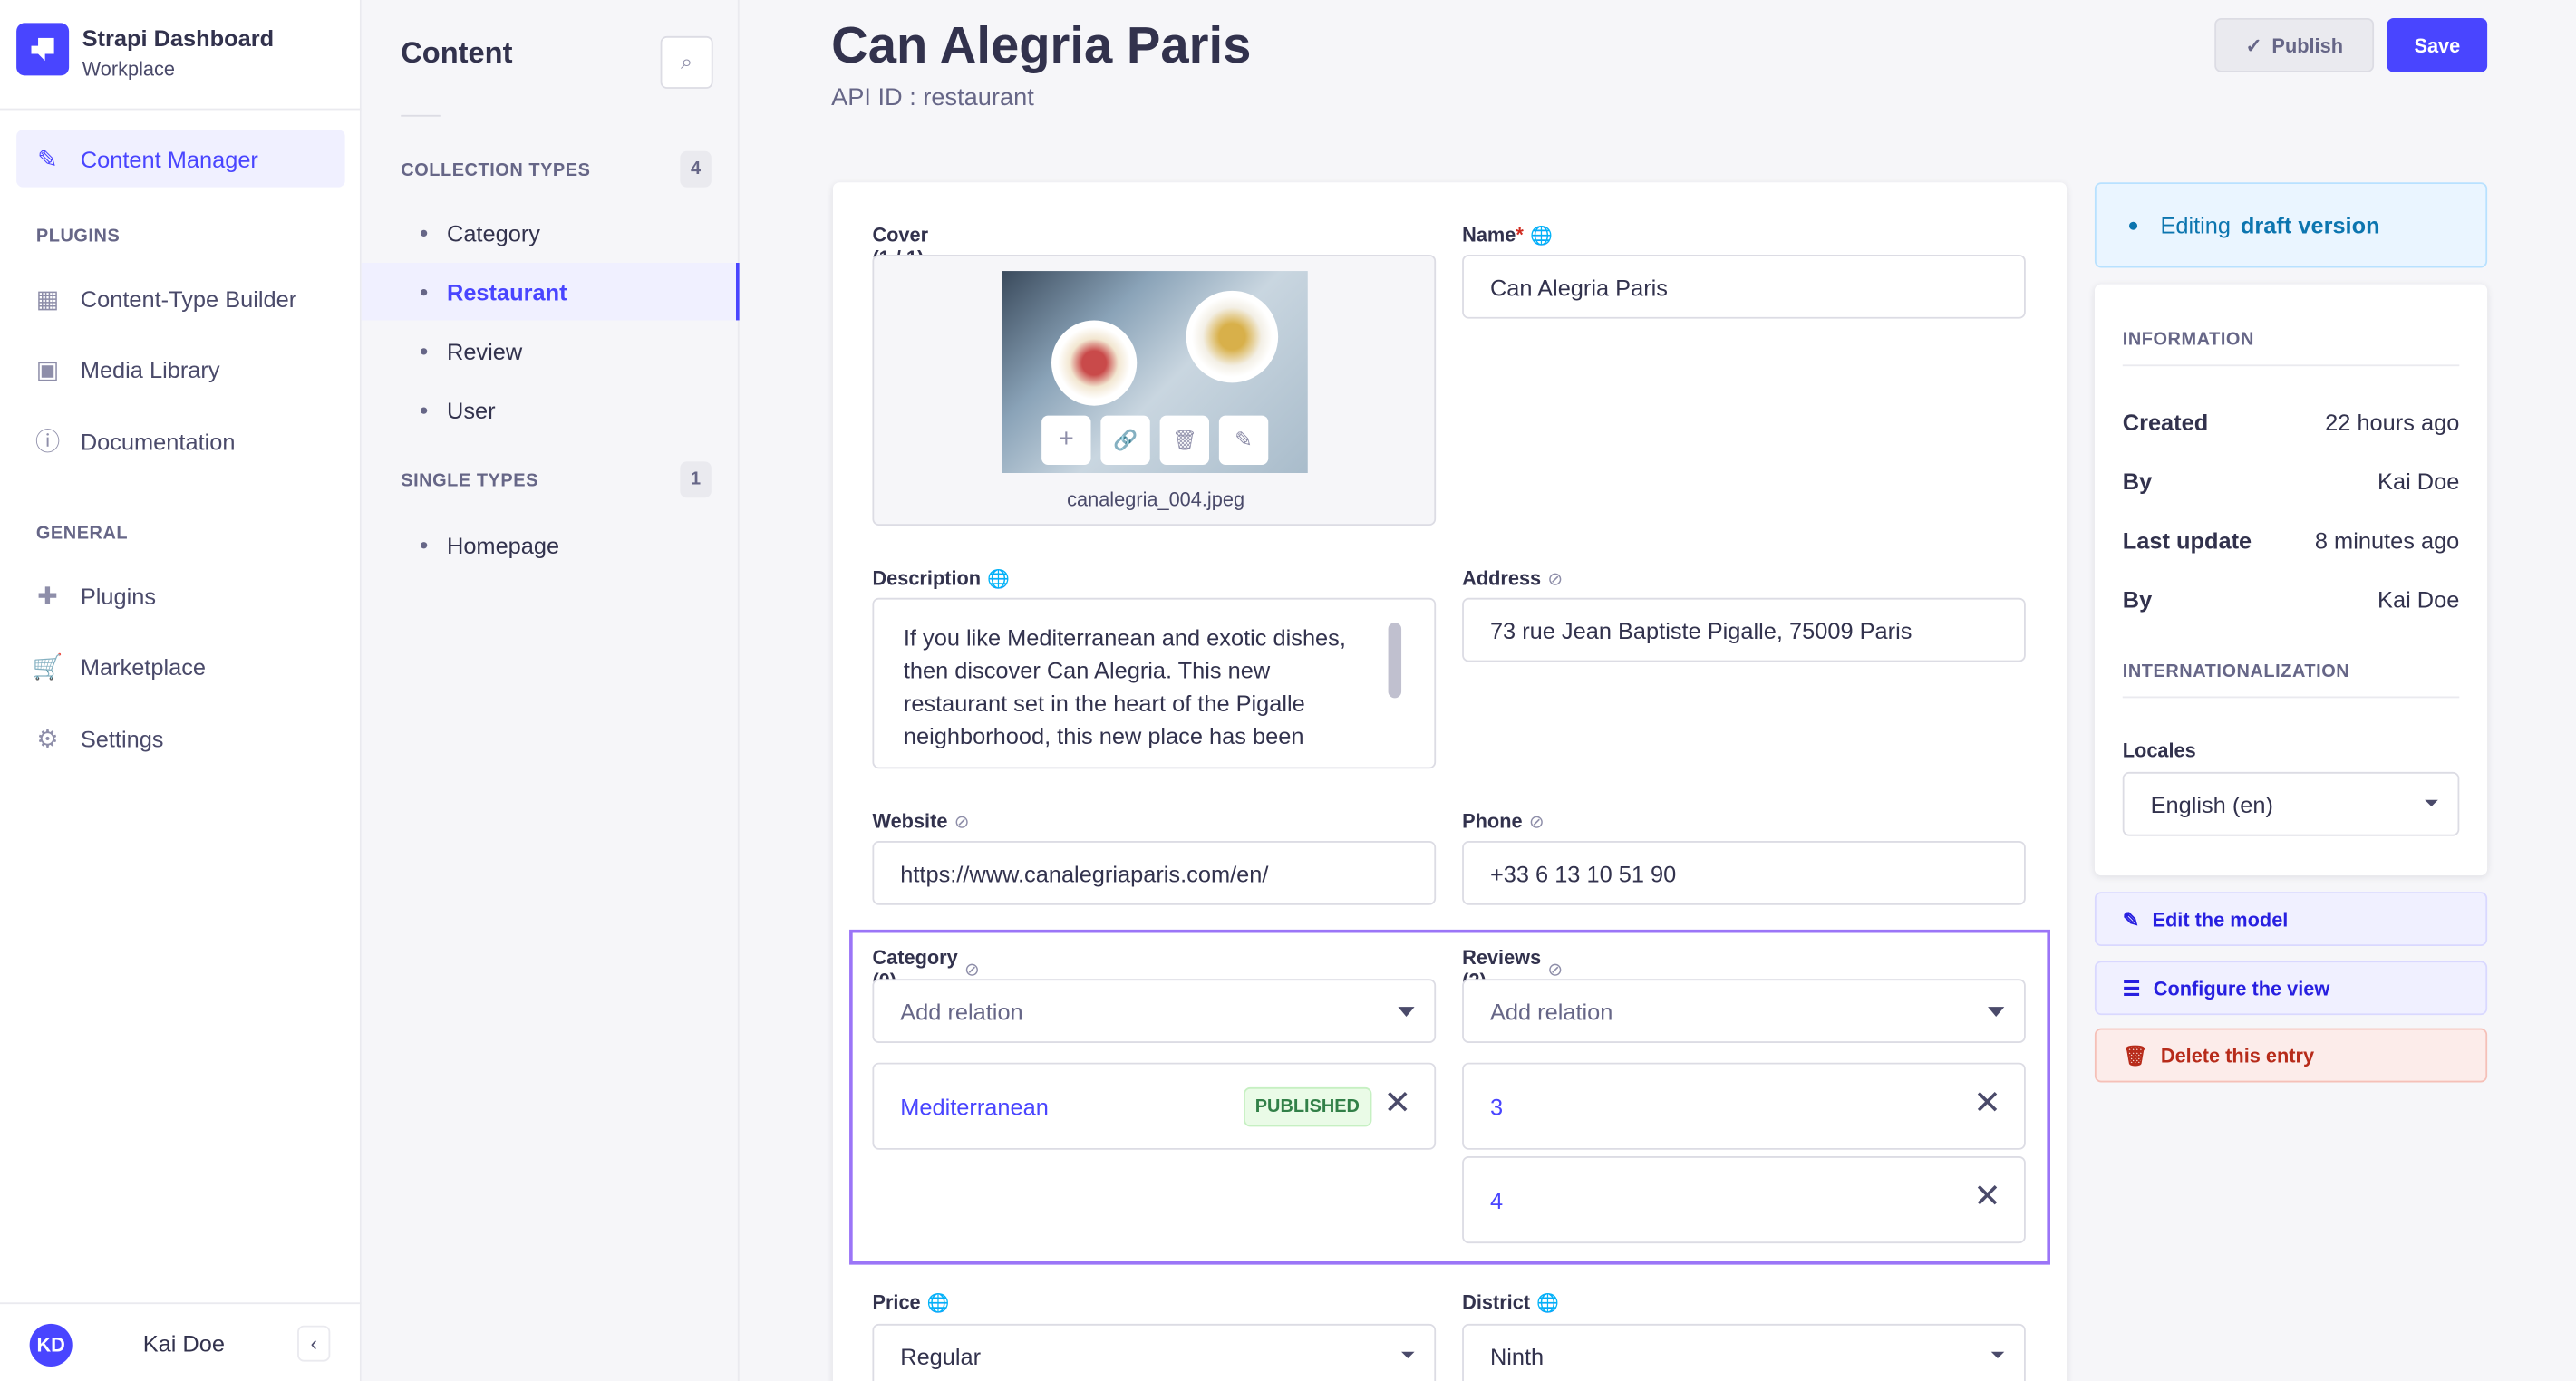 The image size is (2576, 1381). What do you see at coordinates (507, 291) in the screenshot?
I see `item-label: Restaurant` at bounding box center [507, 291].